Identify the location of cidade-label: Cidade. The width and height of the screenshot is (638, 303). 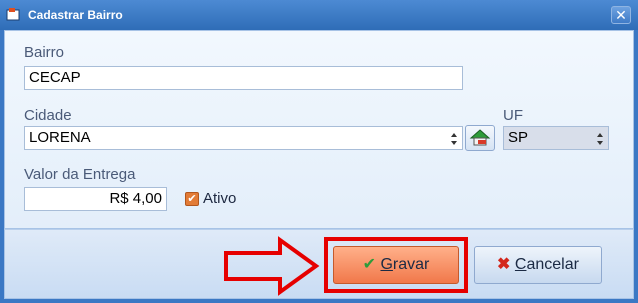
(48, 115).